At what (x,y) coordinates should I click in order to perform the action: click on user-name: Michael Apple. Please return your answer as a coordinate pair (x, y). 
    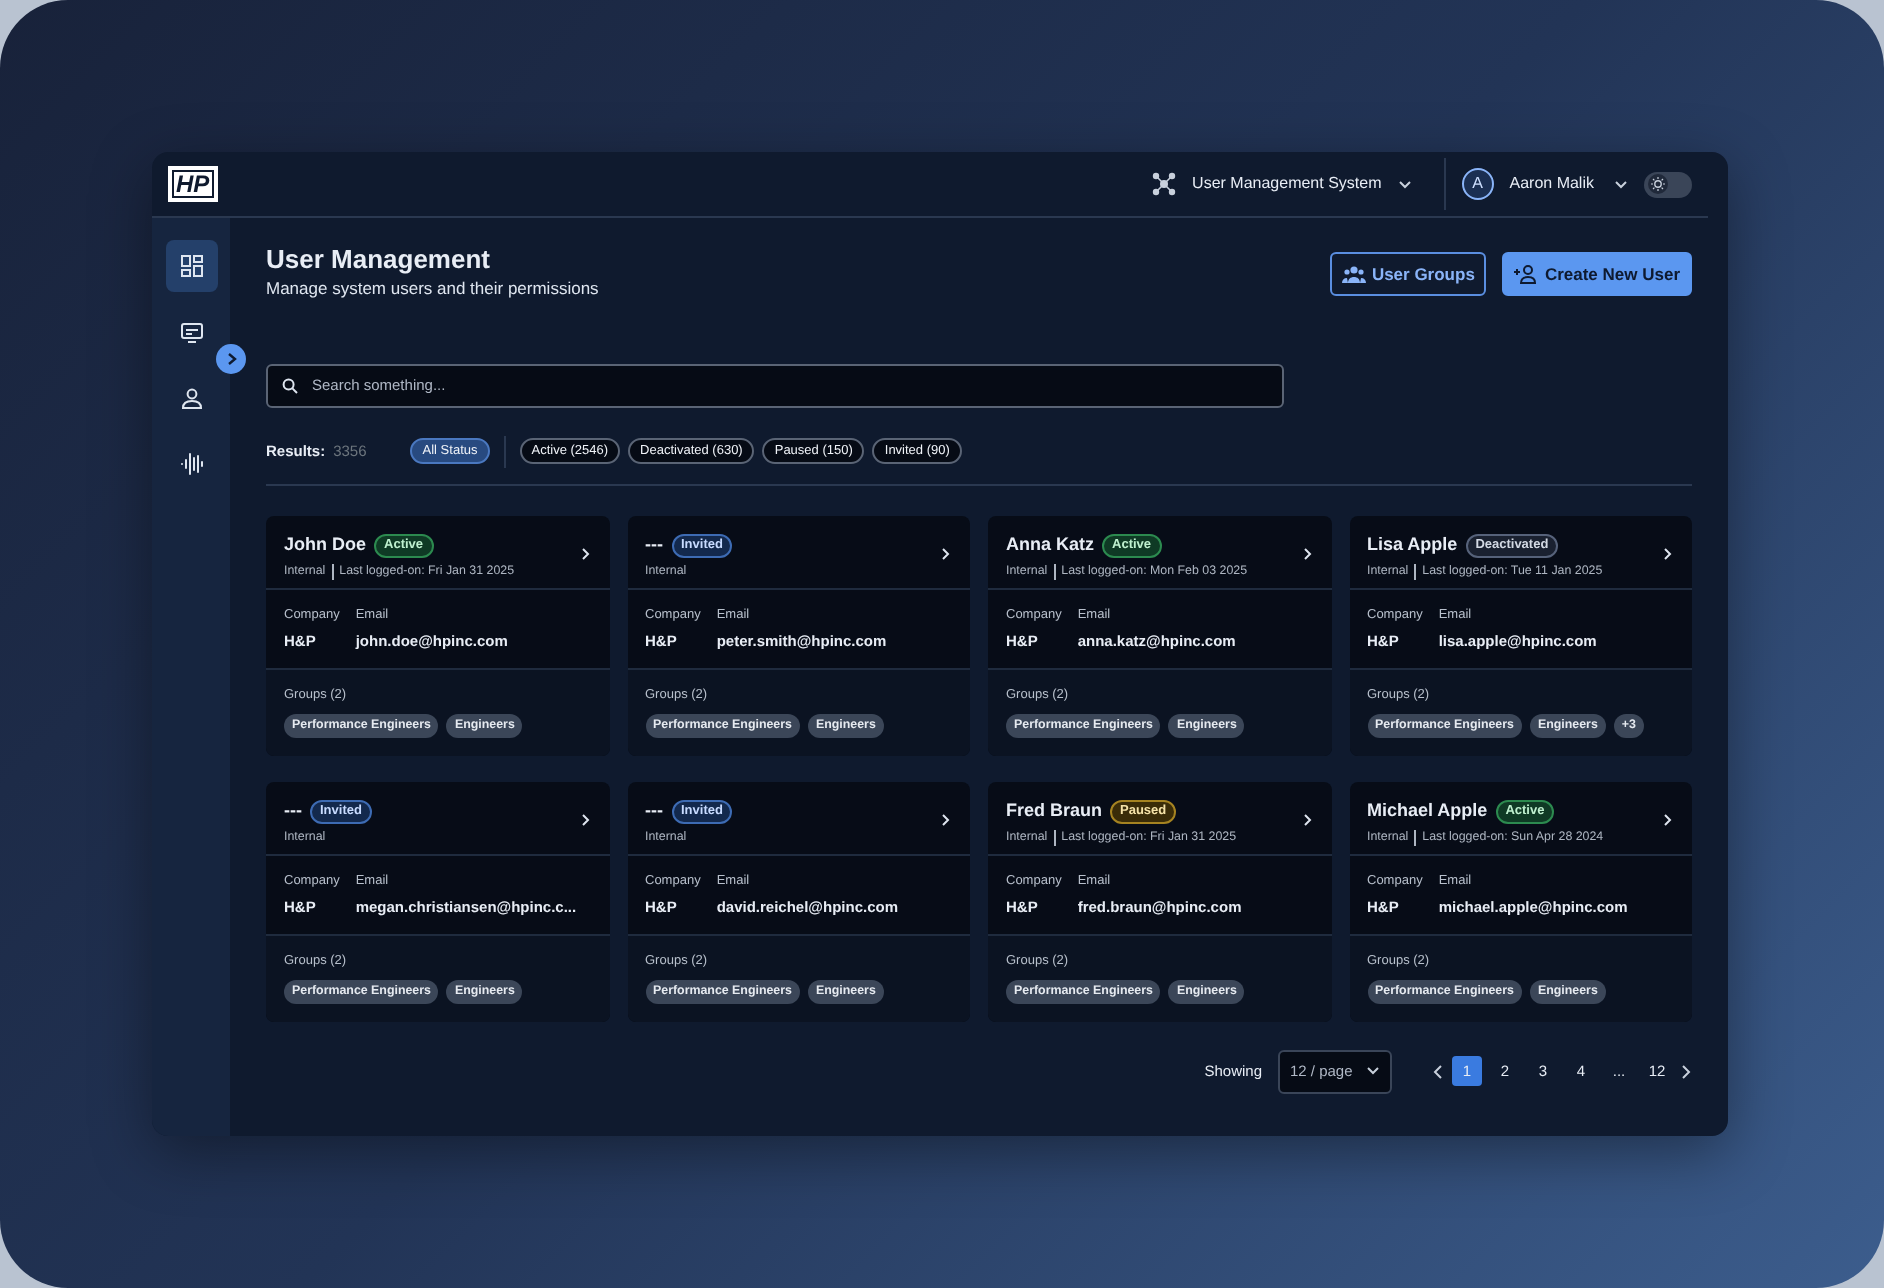
    Looking at the image, I should click on (1427, 810).